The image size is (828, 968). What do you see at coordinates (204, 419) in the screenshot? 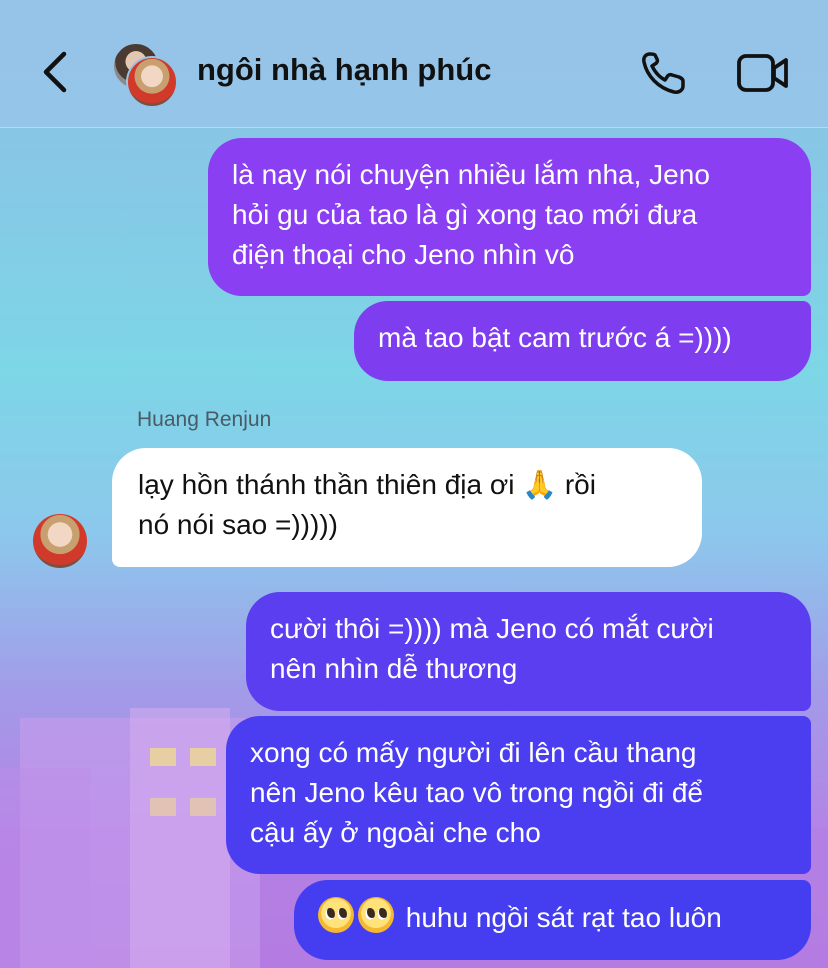
I see `sender-name: Huang Renjun` at bounding box center [204, 419].